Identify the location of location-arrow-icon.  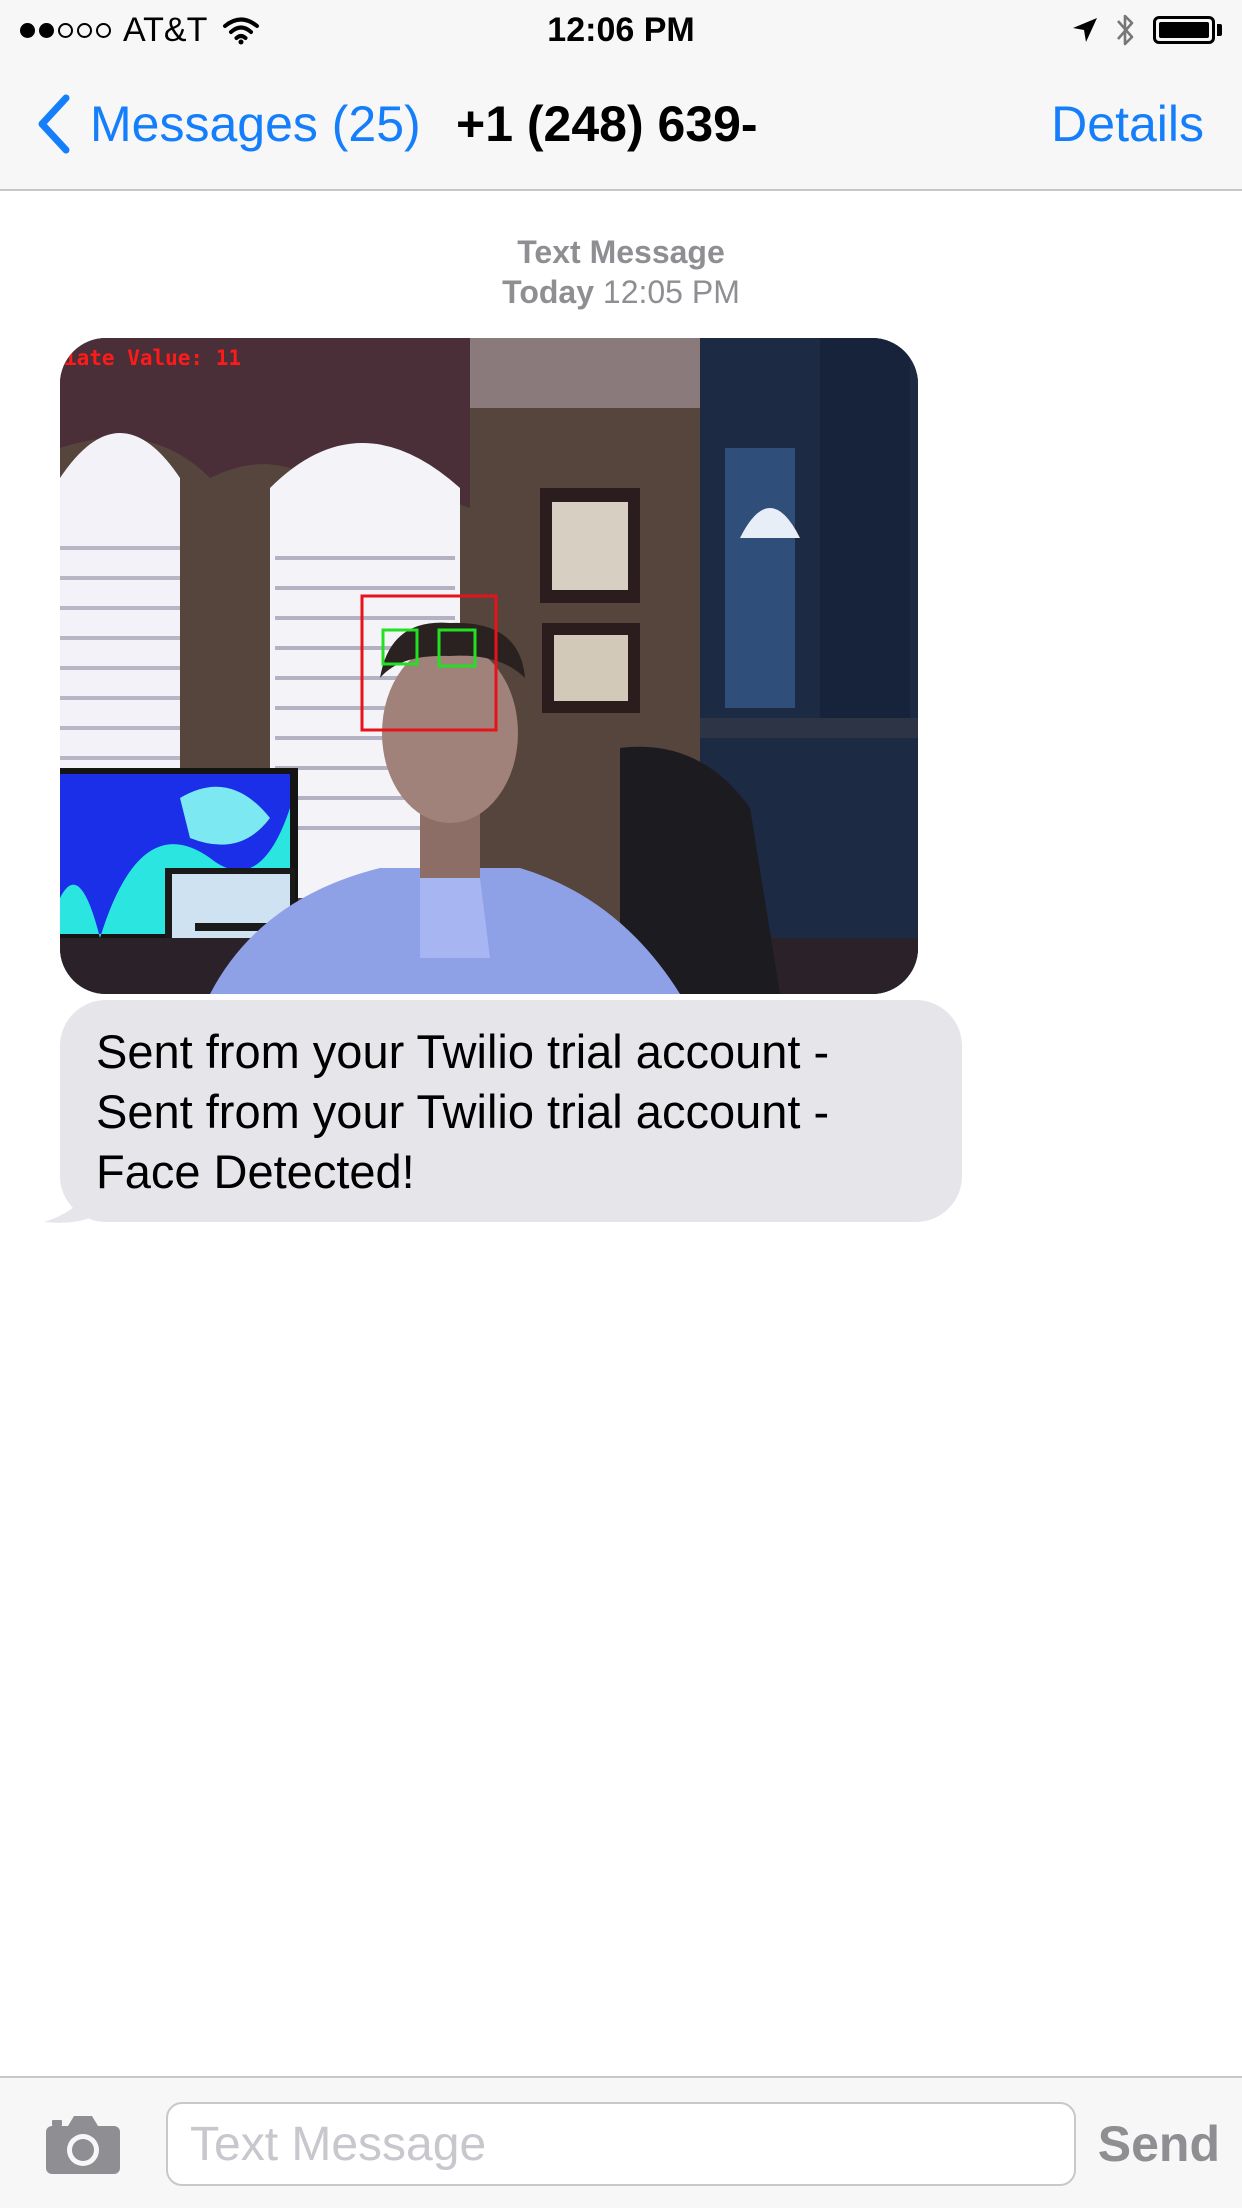
(1085, 30).